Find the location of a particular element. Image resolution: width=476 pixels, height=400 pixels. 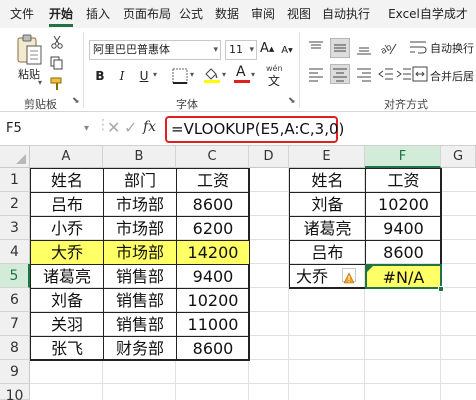

table-header-cell: 工资 is located at coordinates (213, 180).